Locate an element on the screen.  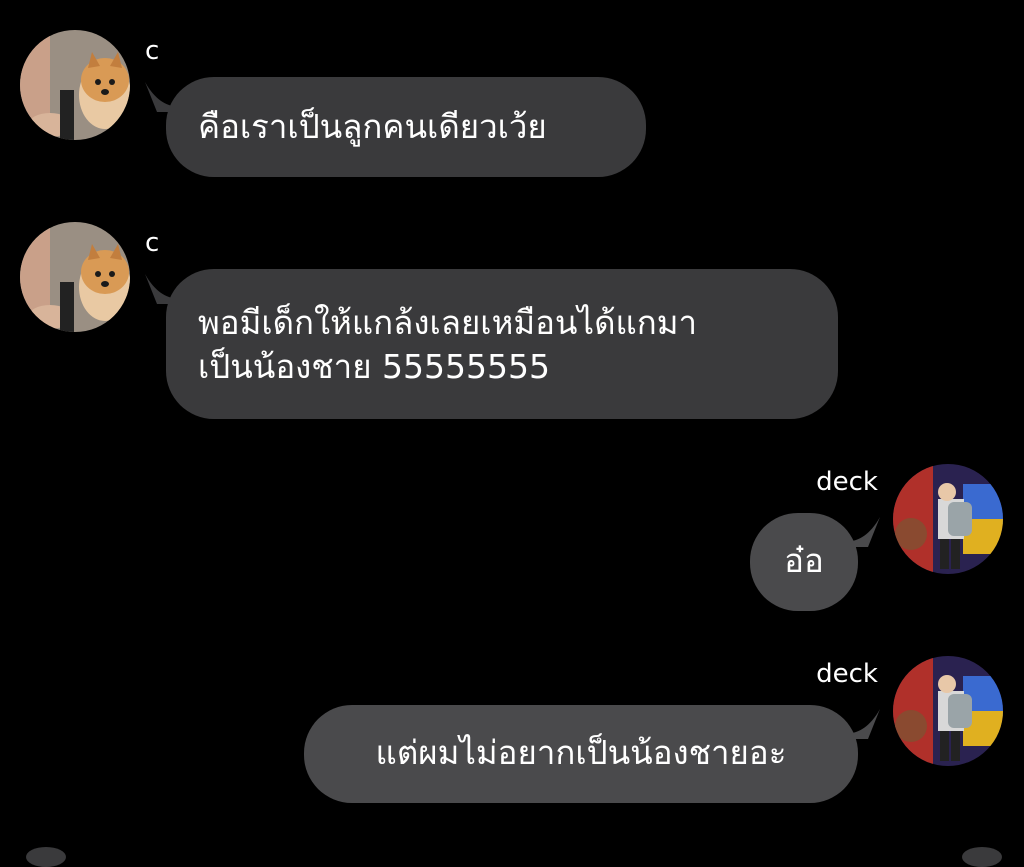
arcade-person-avatar-icon is located at coordinates (948, 711).